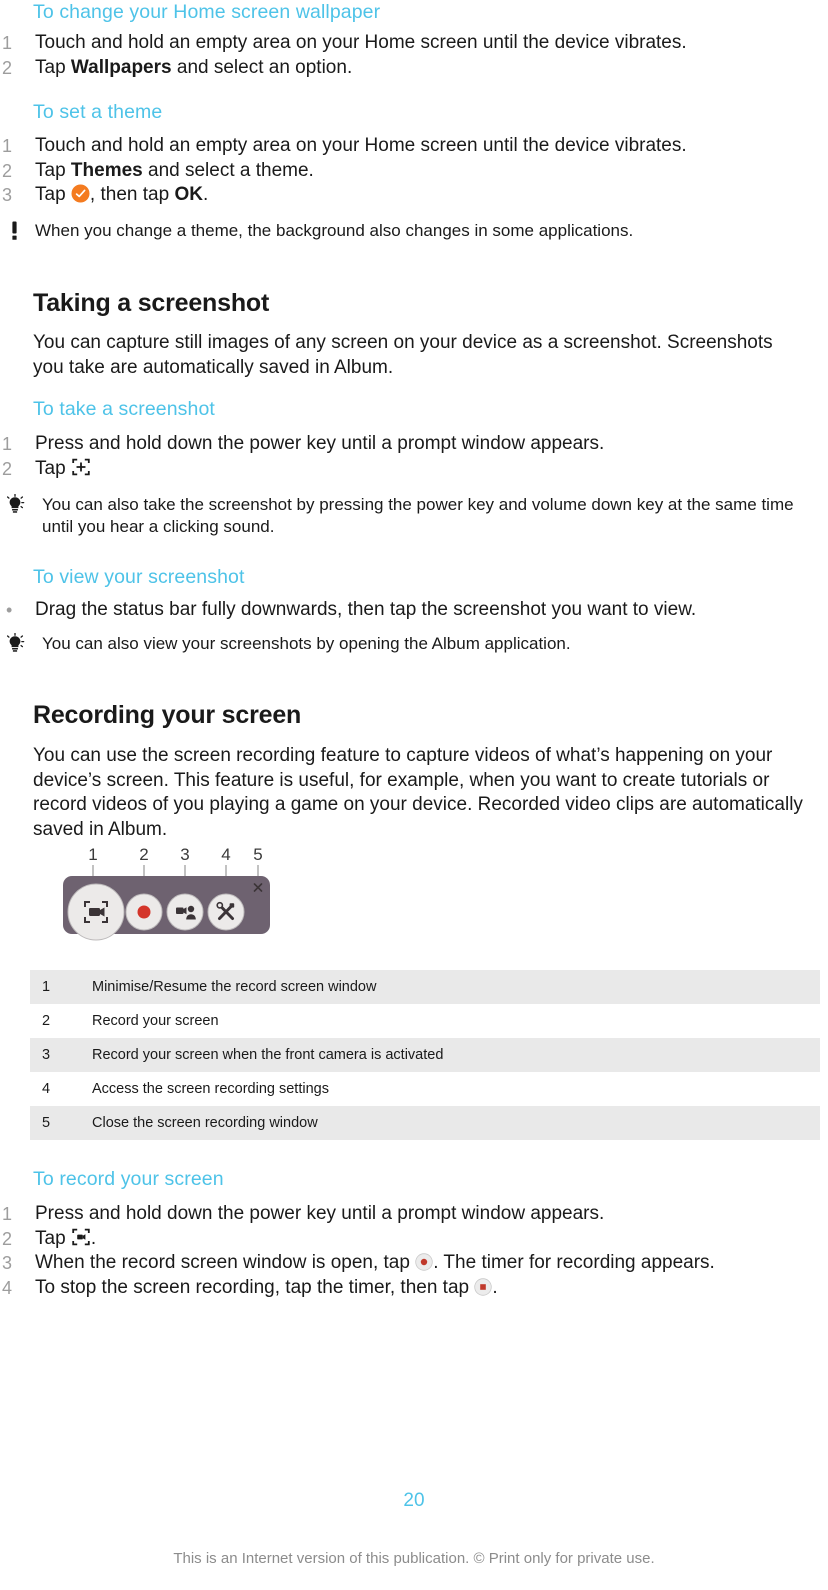 The image size is (828, 1590). What do you see at coordinates (46, 1089) in the screenshot?
I see `legend-number: 4` at bounding box center [46, 1089].